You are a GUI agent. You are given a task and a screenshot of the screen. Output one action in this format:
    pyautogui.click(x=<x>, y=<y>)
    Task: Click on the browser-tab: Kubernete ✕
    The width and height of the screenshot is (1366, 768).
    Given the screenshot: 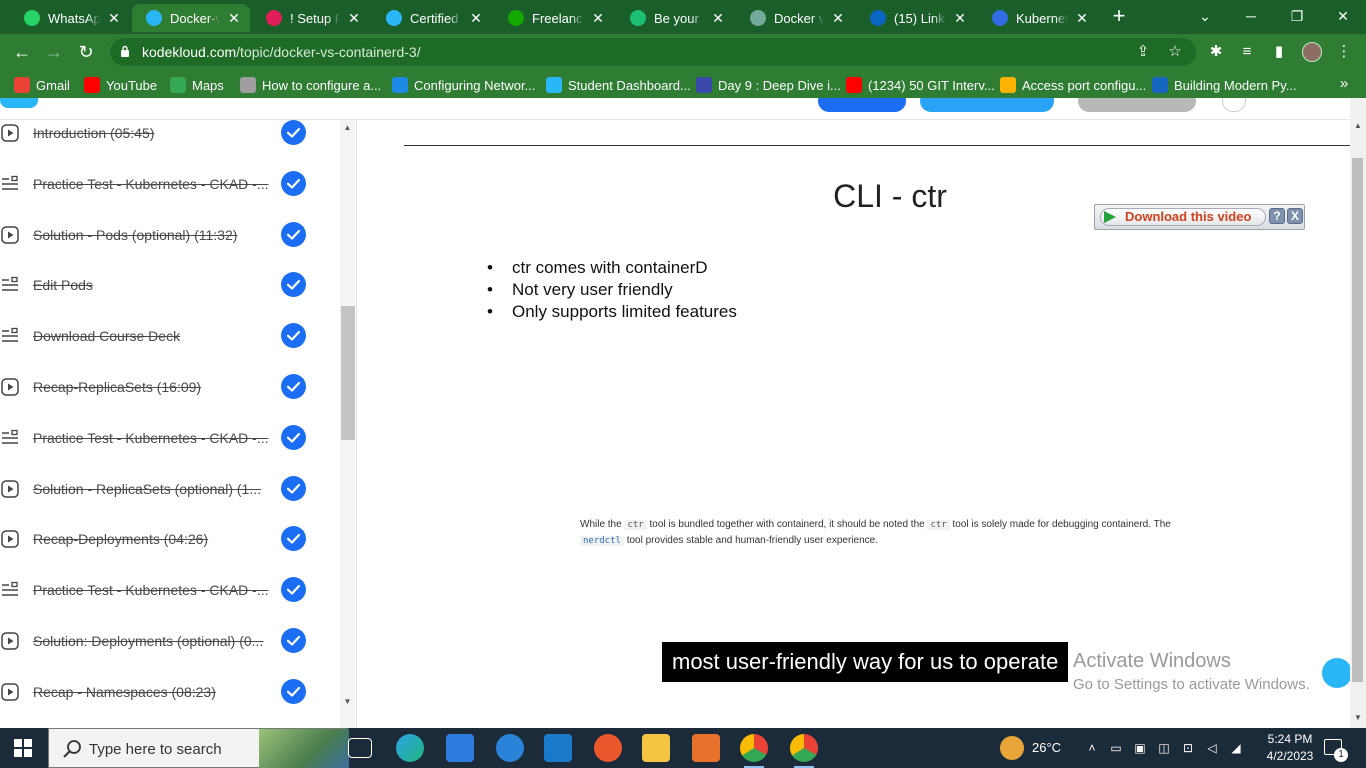 What is the action you would take?
    pyautogui.click(x=1038, y=18)
    